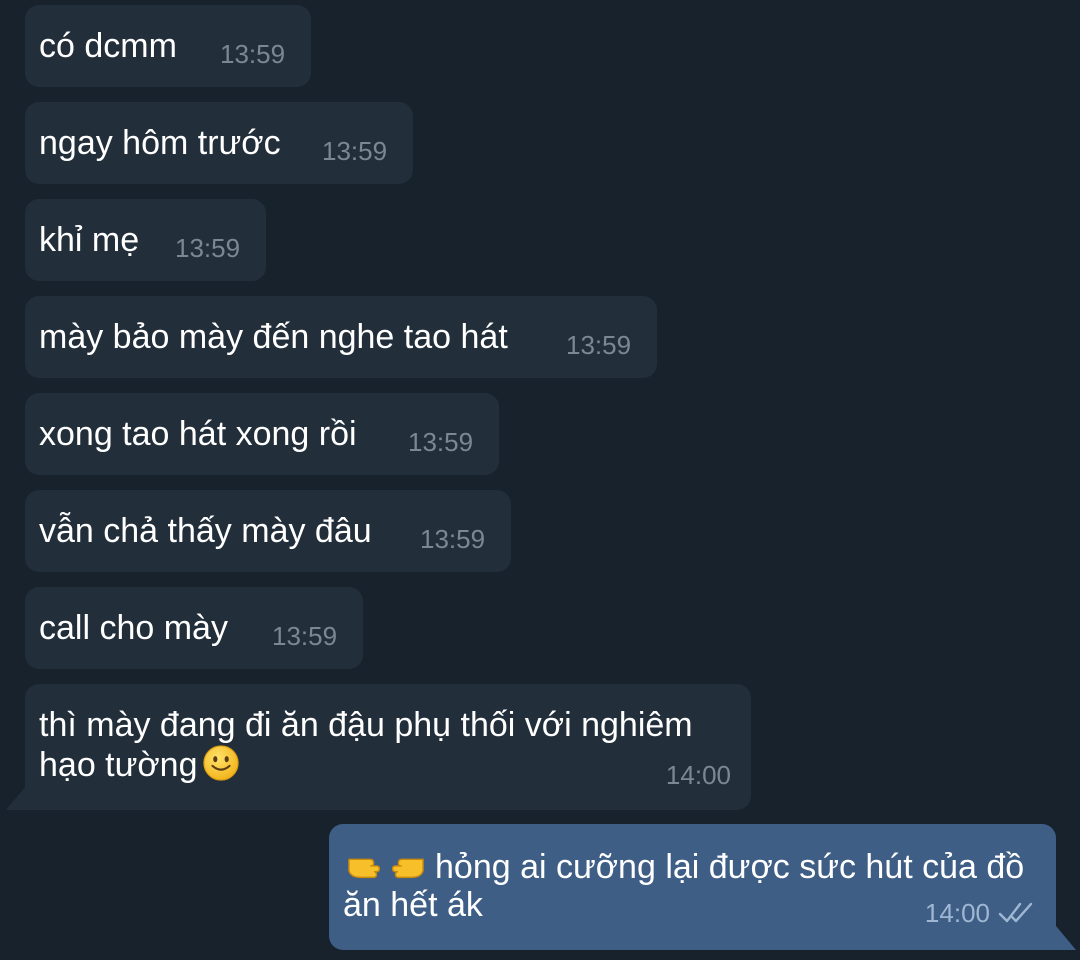 Image resolution: width=1080 pixels, height=960 pixels. I want to click on incoming-message: mày bảo mày đến nghe tao hát 13:59, so click(341, 337).